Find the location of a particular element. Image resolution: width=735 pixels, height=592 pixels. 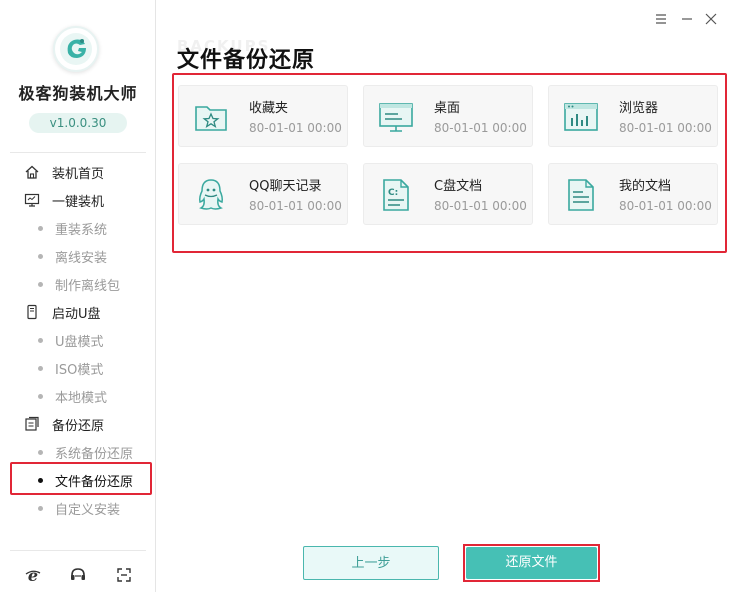

sidebar-item-label: 本地模式 is located at coordinates (81, 398).